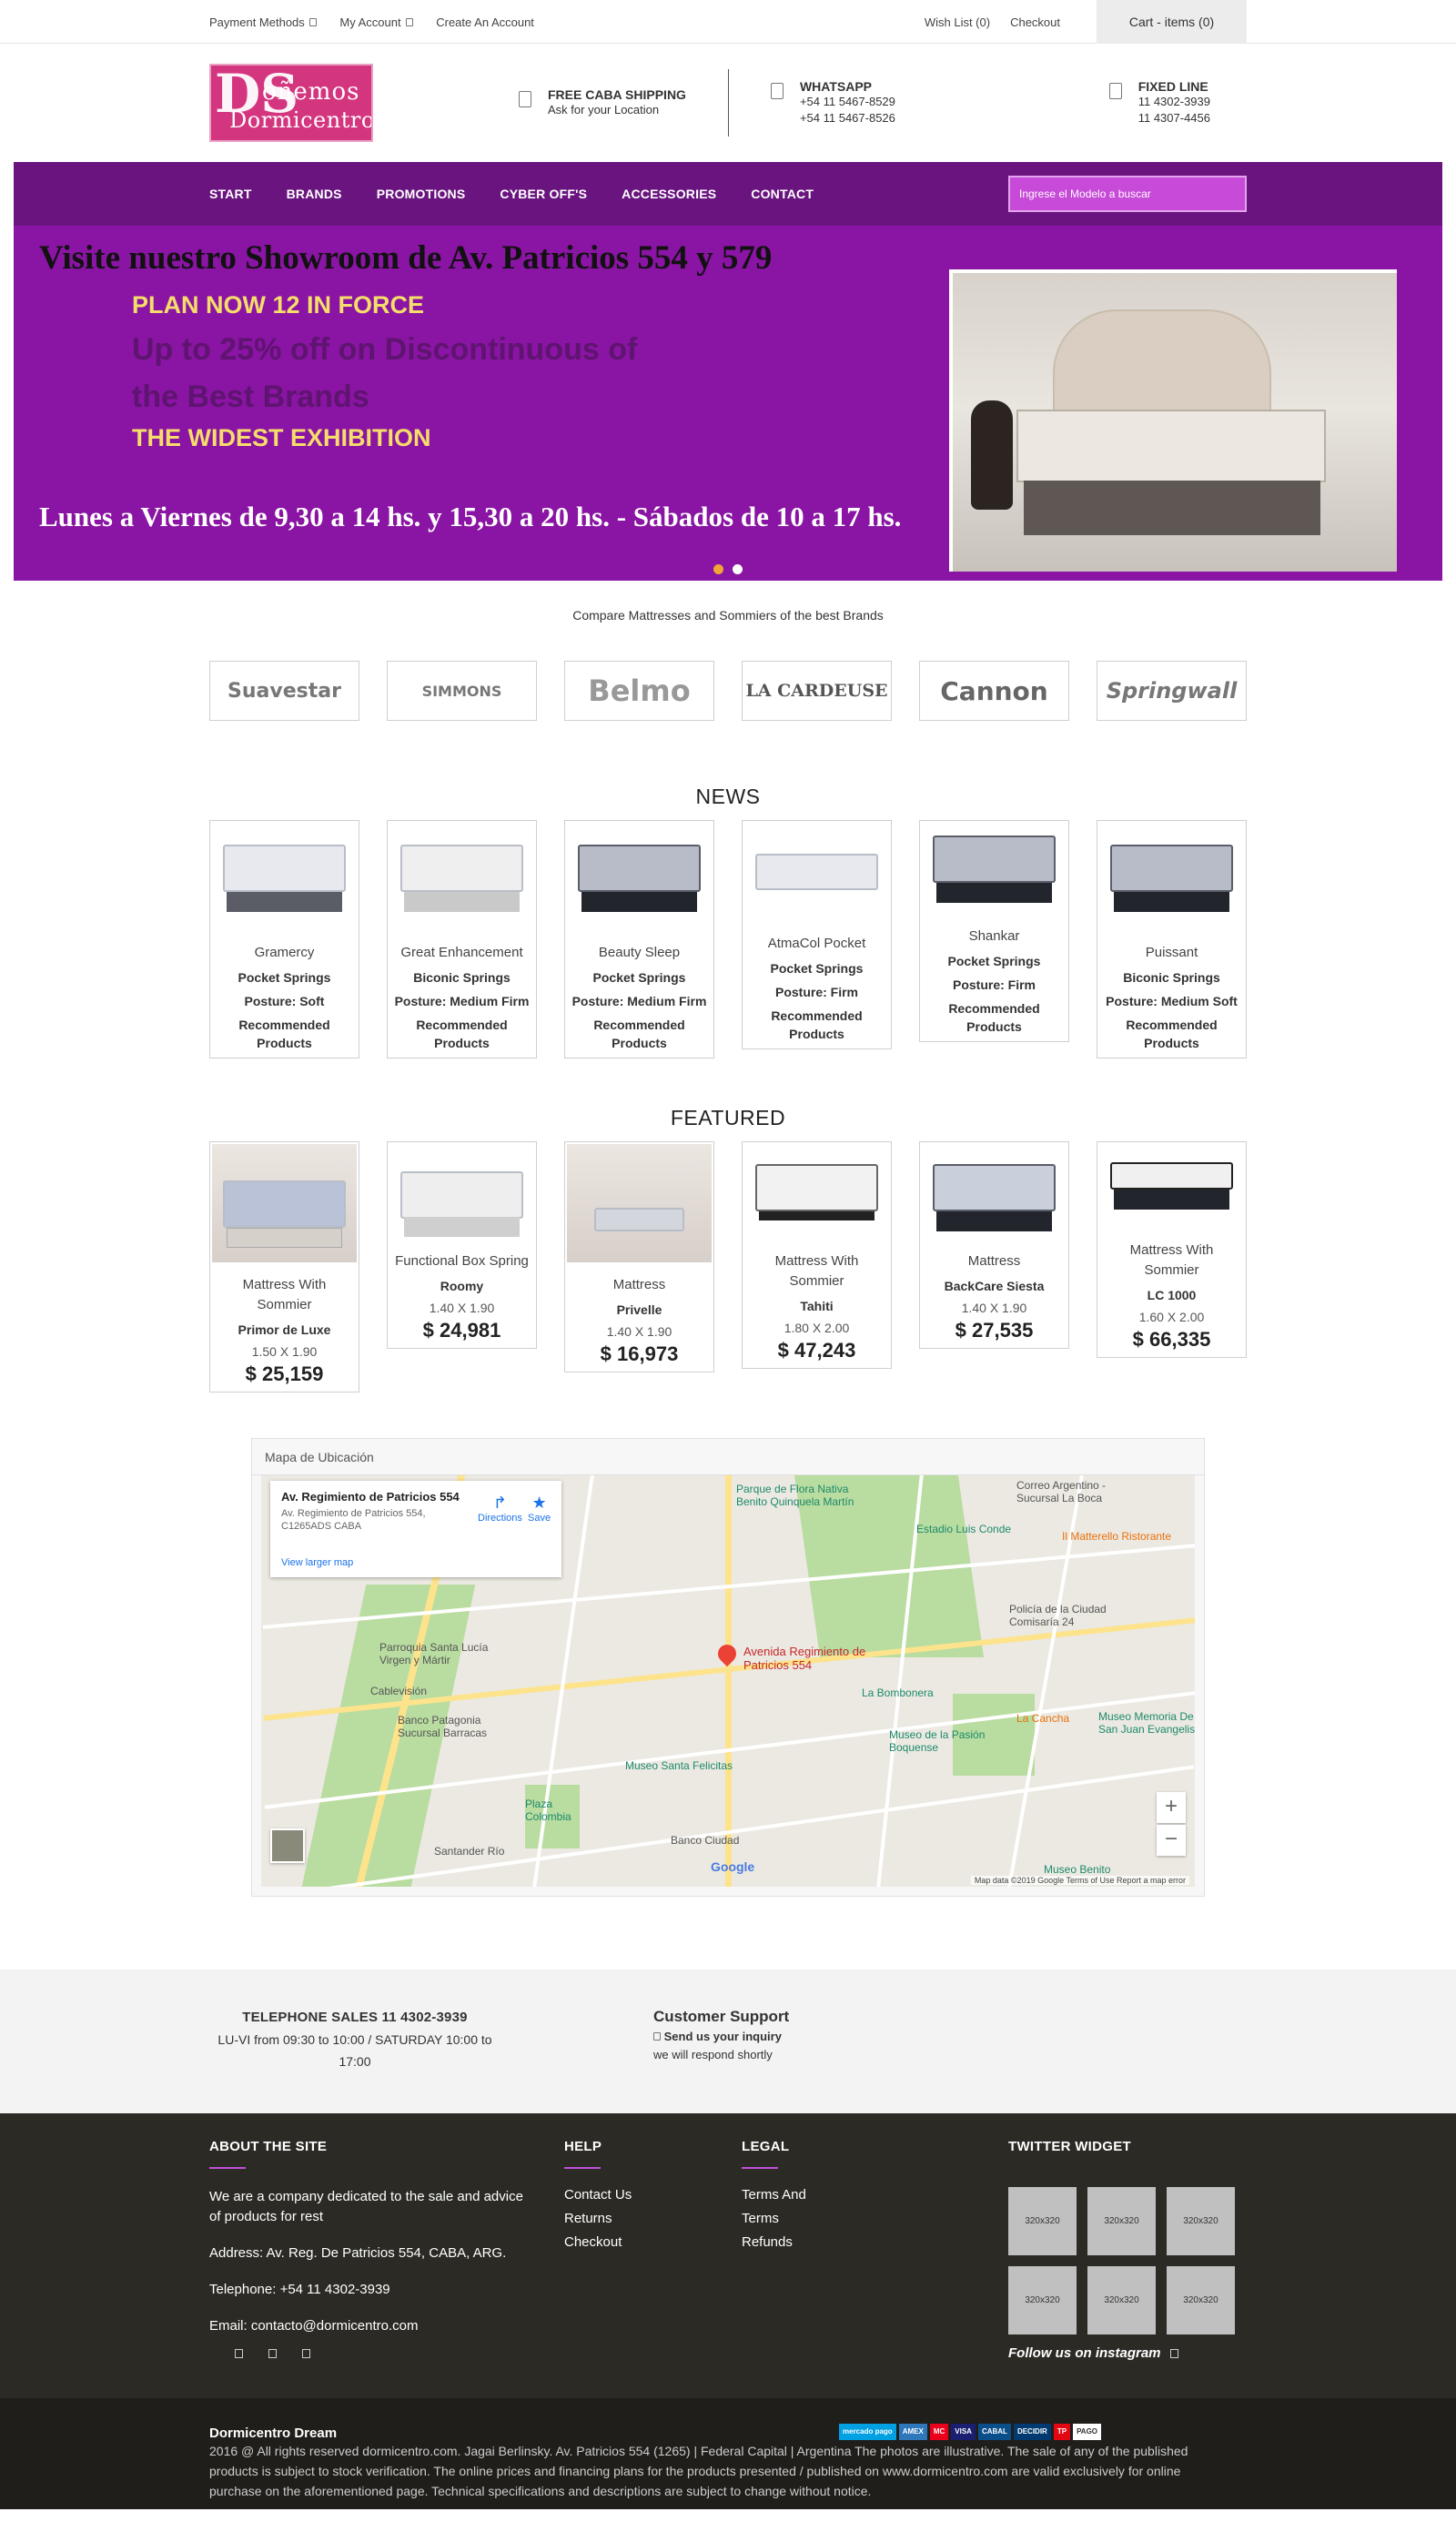  What do you see at coordinates (285, 1373) in the screenshot?
I see `product-price: $ 25,159` at bounding box center [285, 1373].